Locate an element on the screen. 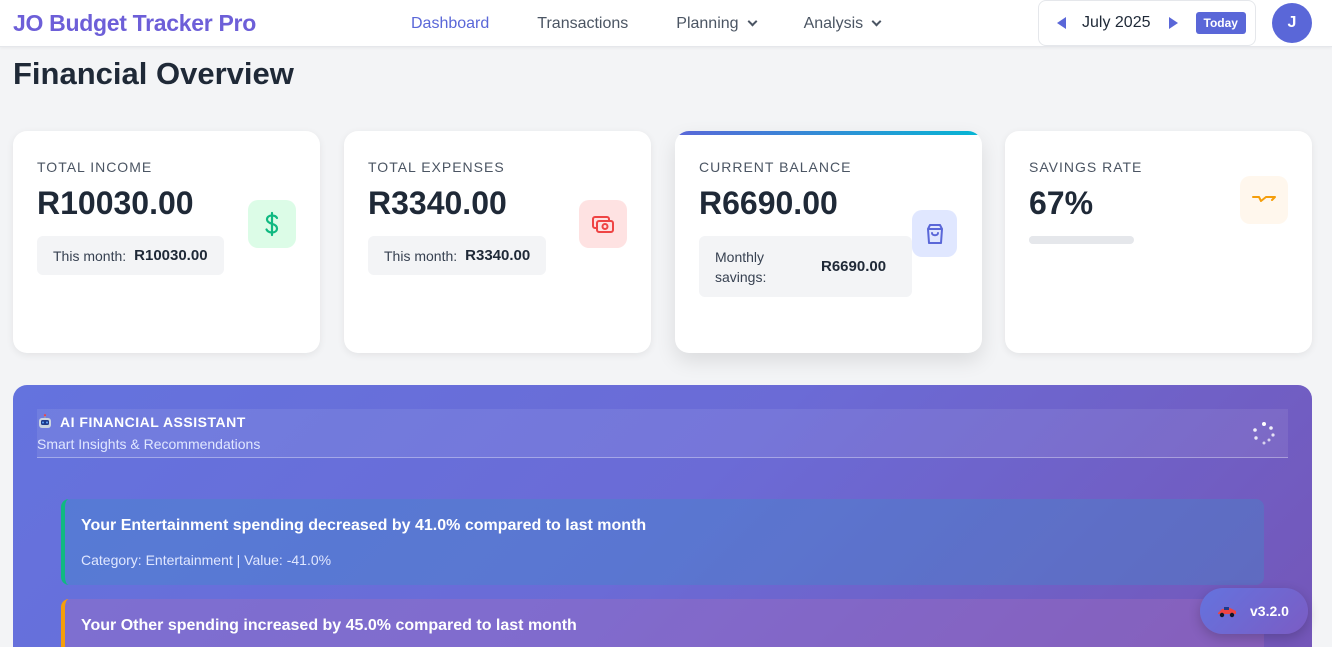  nav-planning: Planning is located at coordinates (715, 24).